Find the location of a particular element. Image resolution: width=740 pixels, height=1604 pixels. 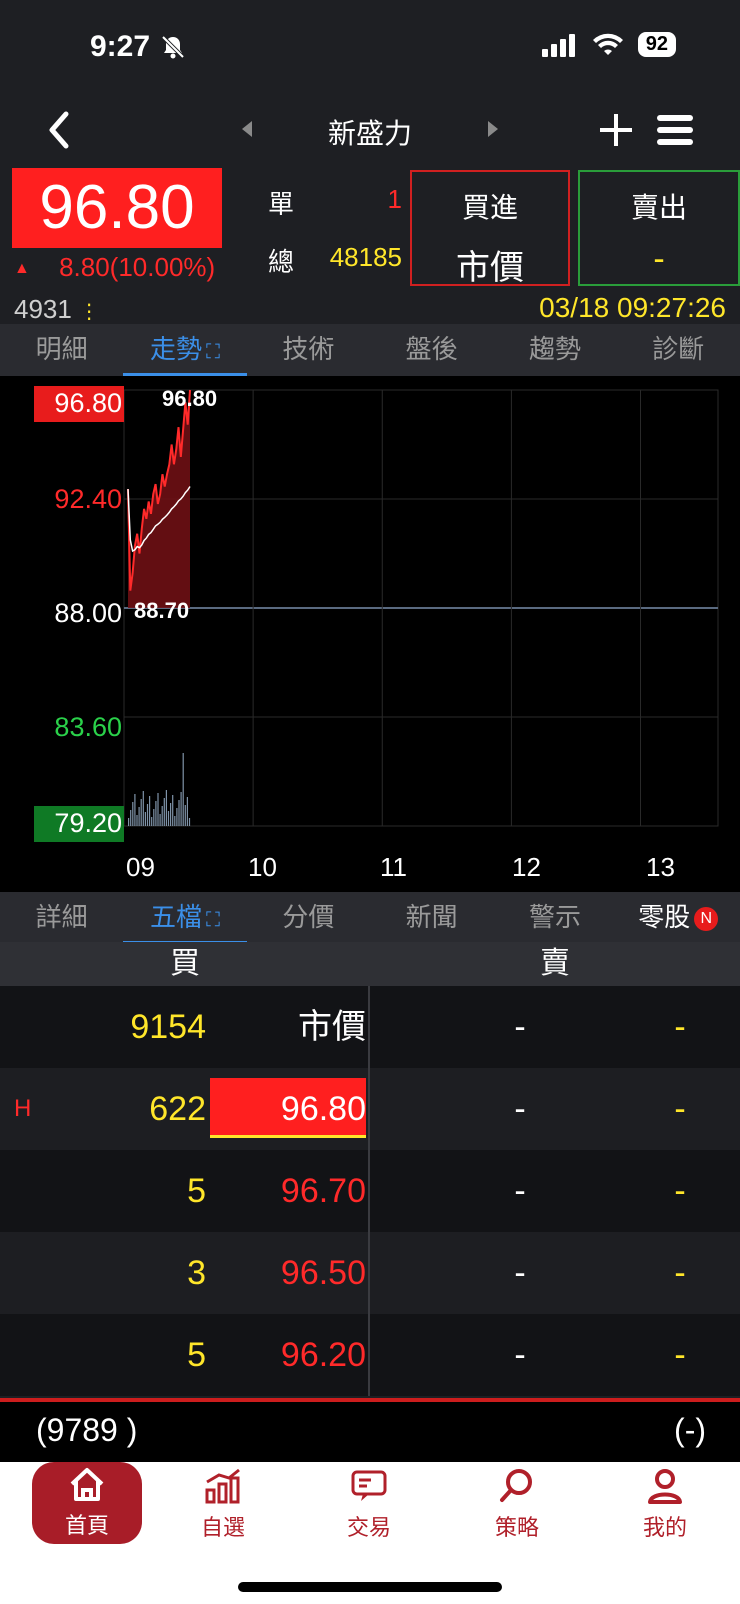

tab-trend-label: 走勢 is located at coordinates (175, 349).